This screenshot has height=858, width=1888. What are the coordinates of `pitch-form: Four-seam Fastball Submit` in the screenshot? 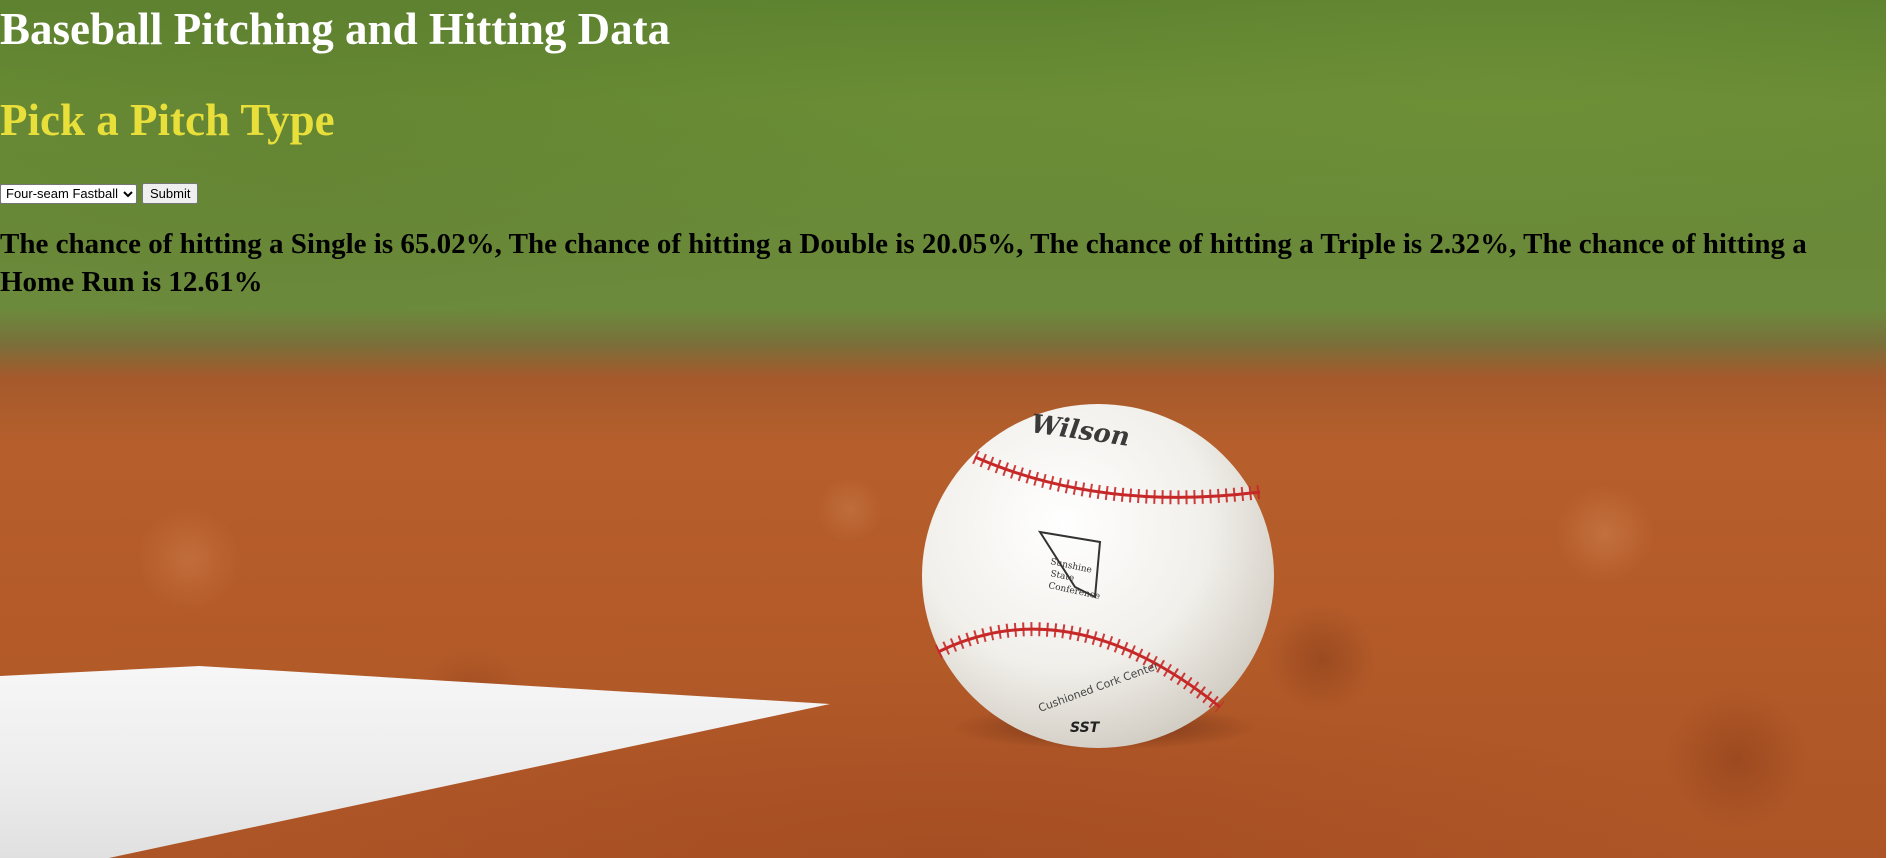 It's located at (99, 193).